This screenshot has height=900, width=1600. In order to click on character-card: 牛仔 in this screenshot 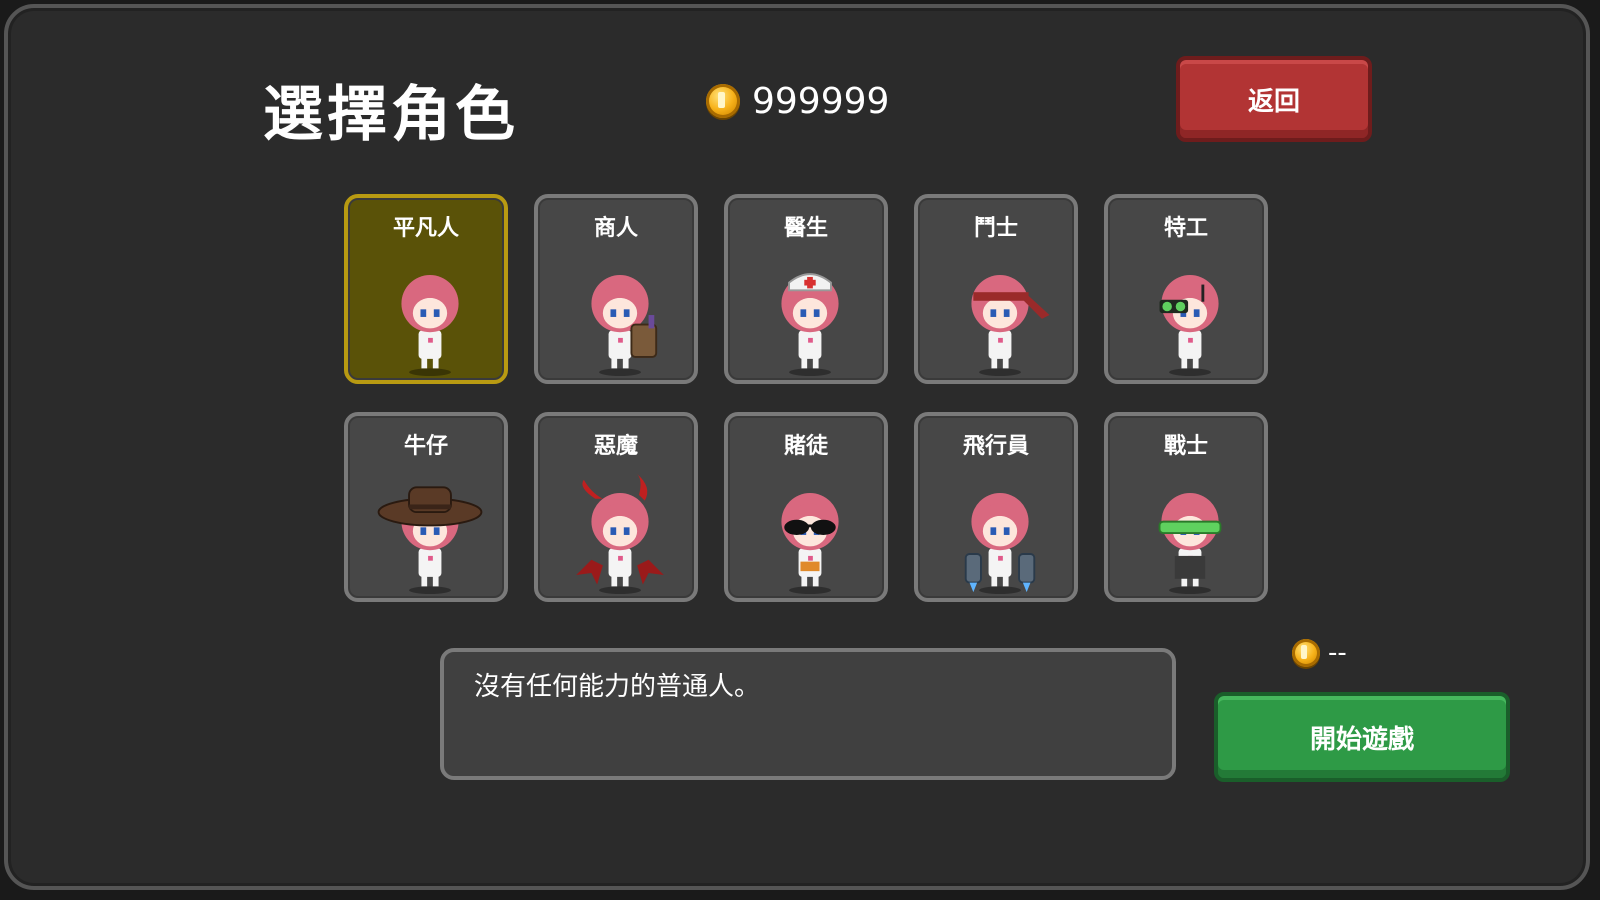, I will do `click(426, 507)`.